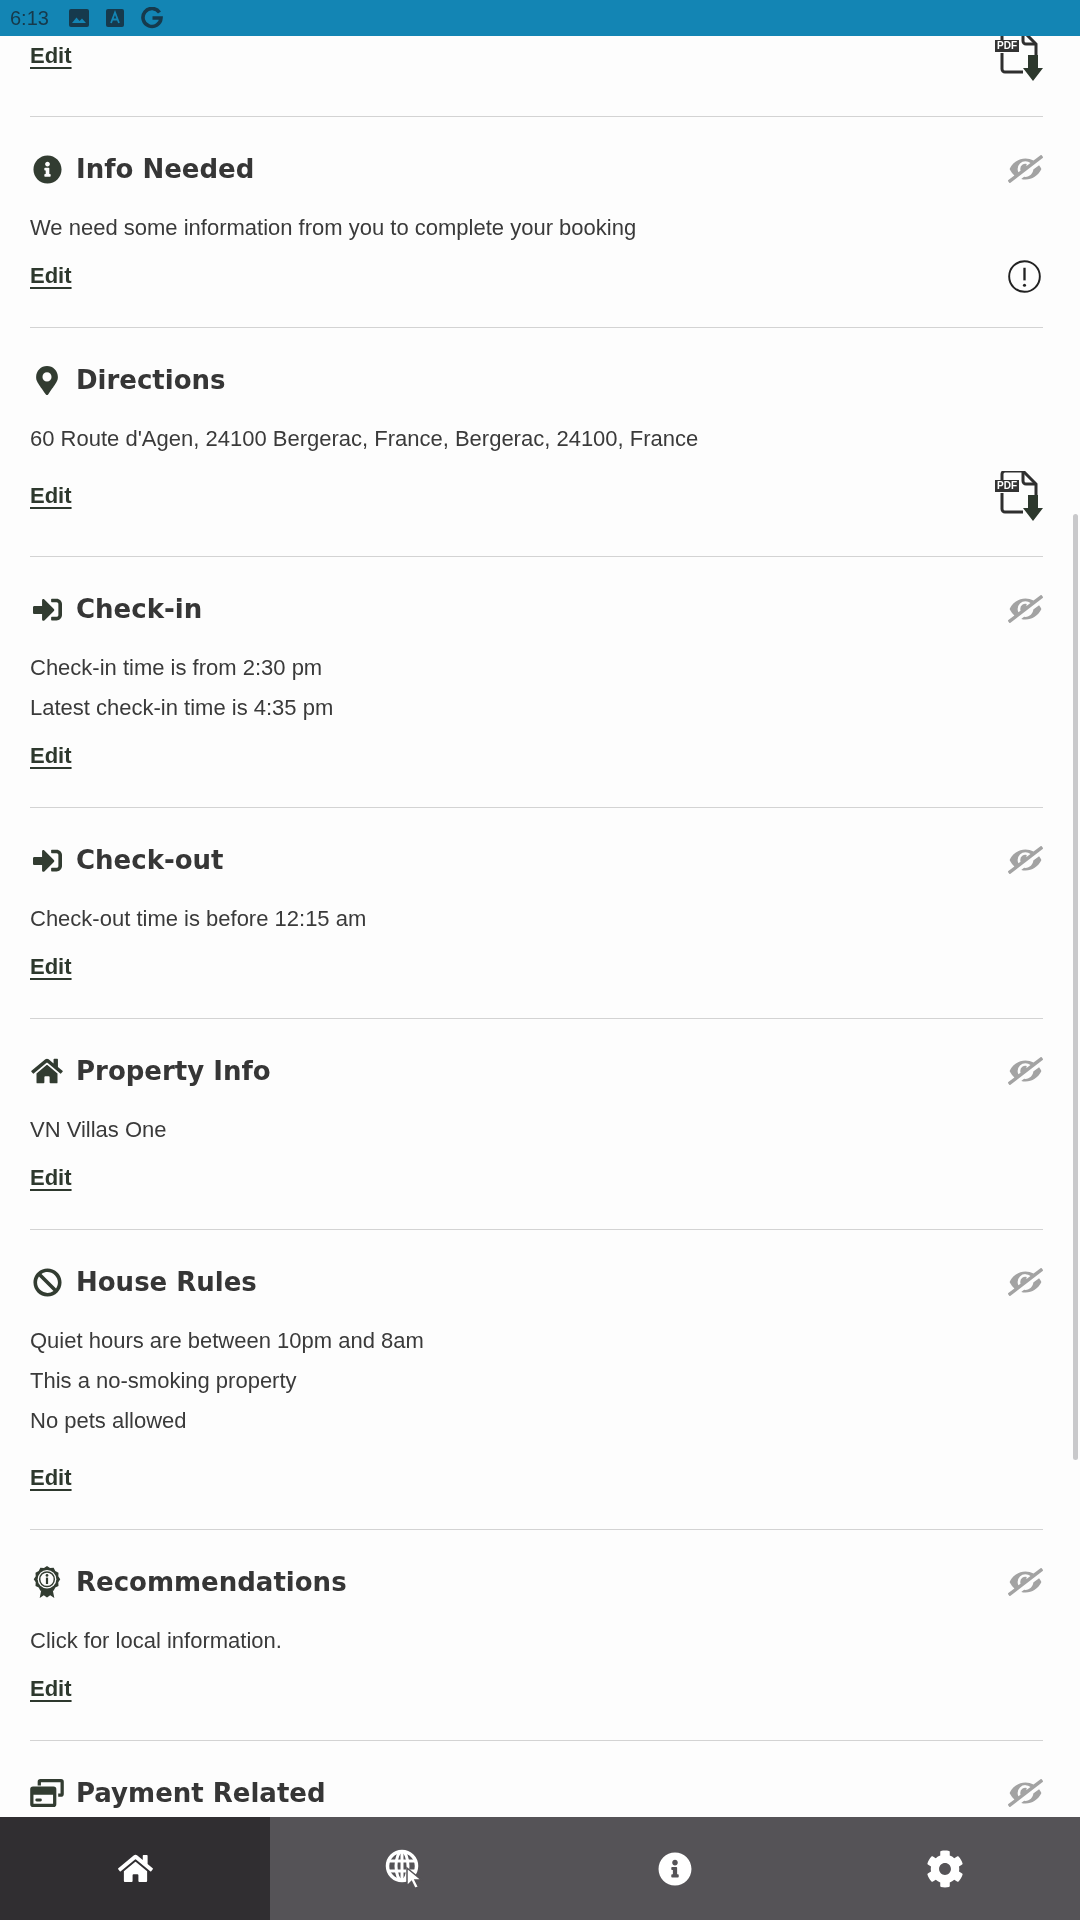 This screenshot has height=1920, width=1080. Describe the element at coordinates (47, 1582) in the screenshot. I see `award-ribbon-icon` at that location.